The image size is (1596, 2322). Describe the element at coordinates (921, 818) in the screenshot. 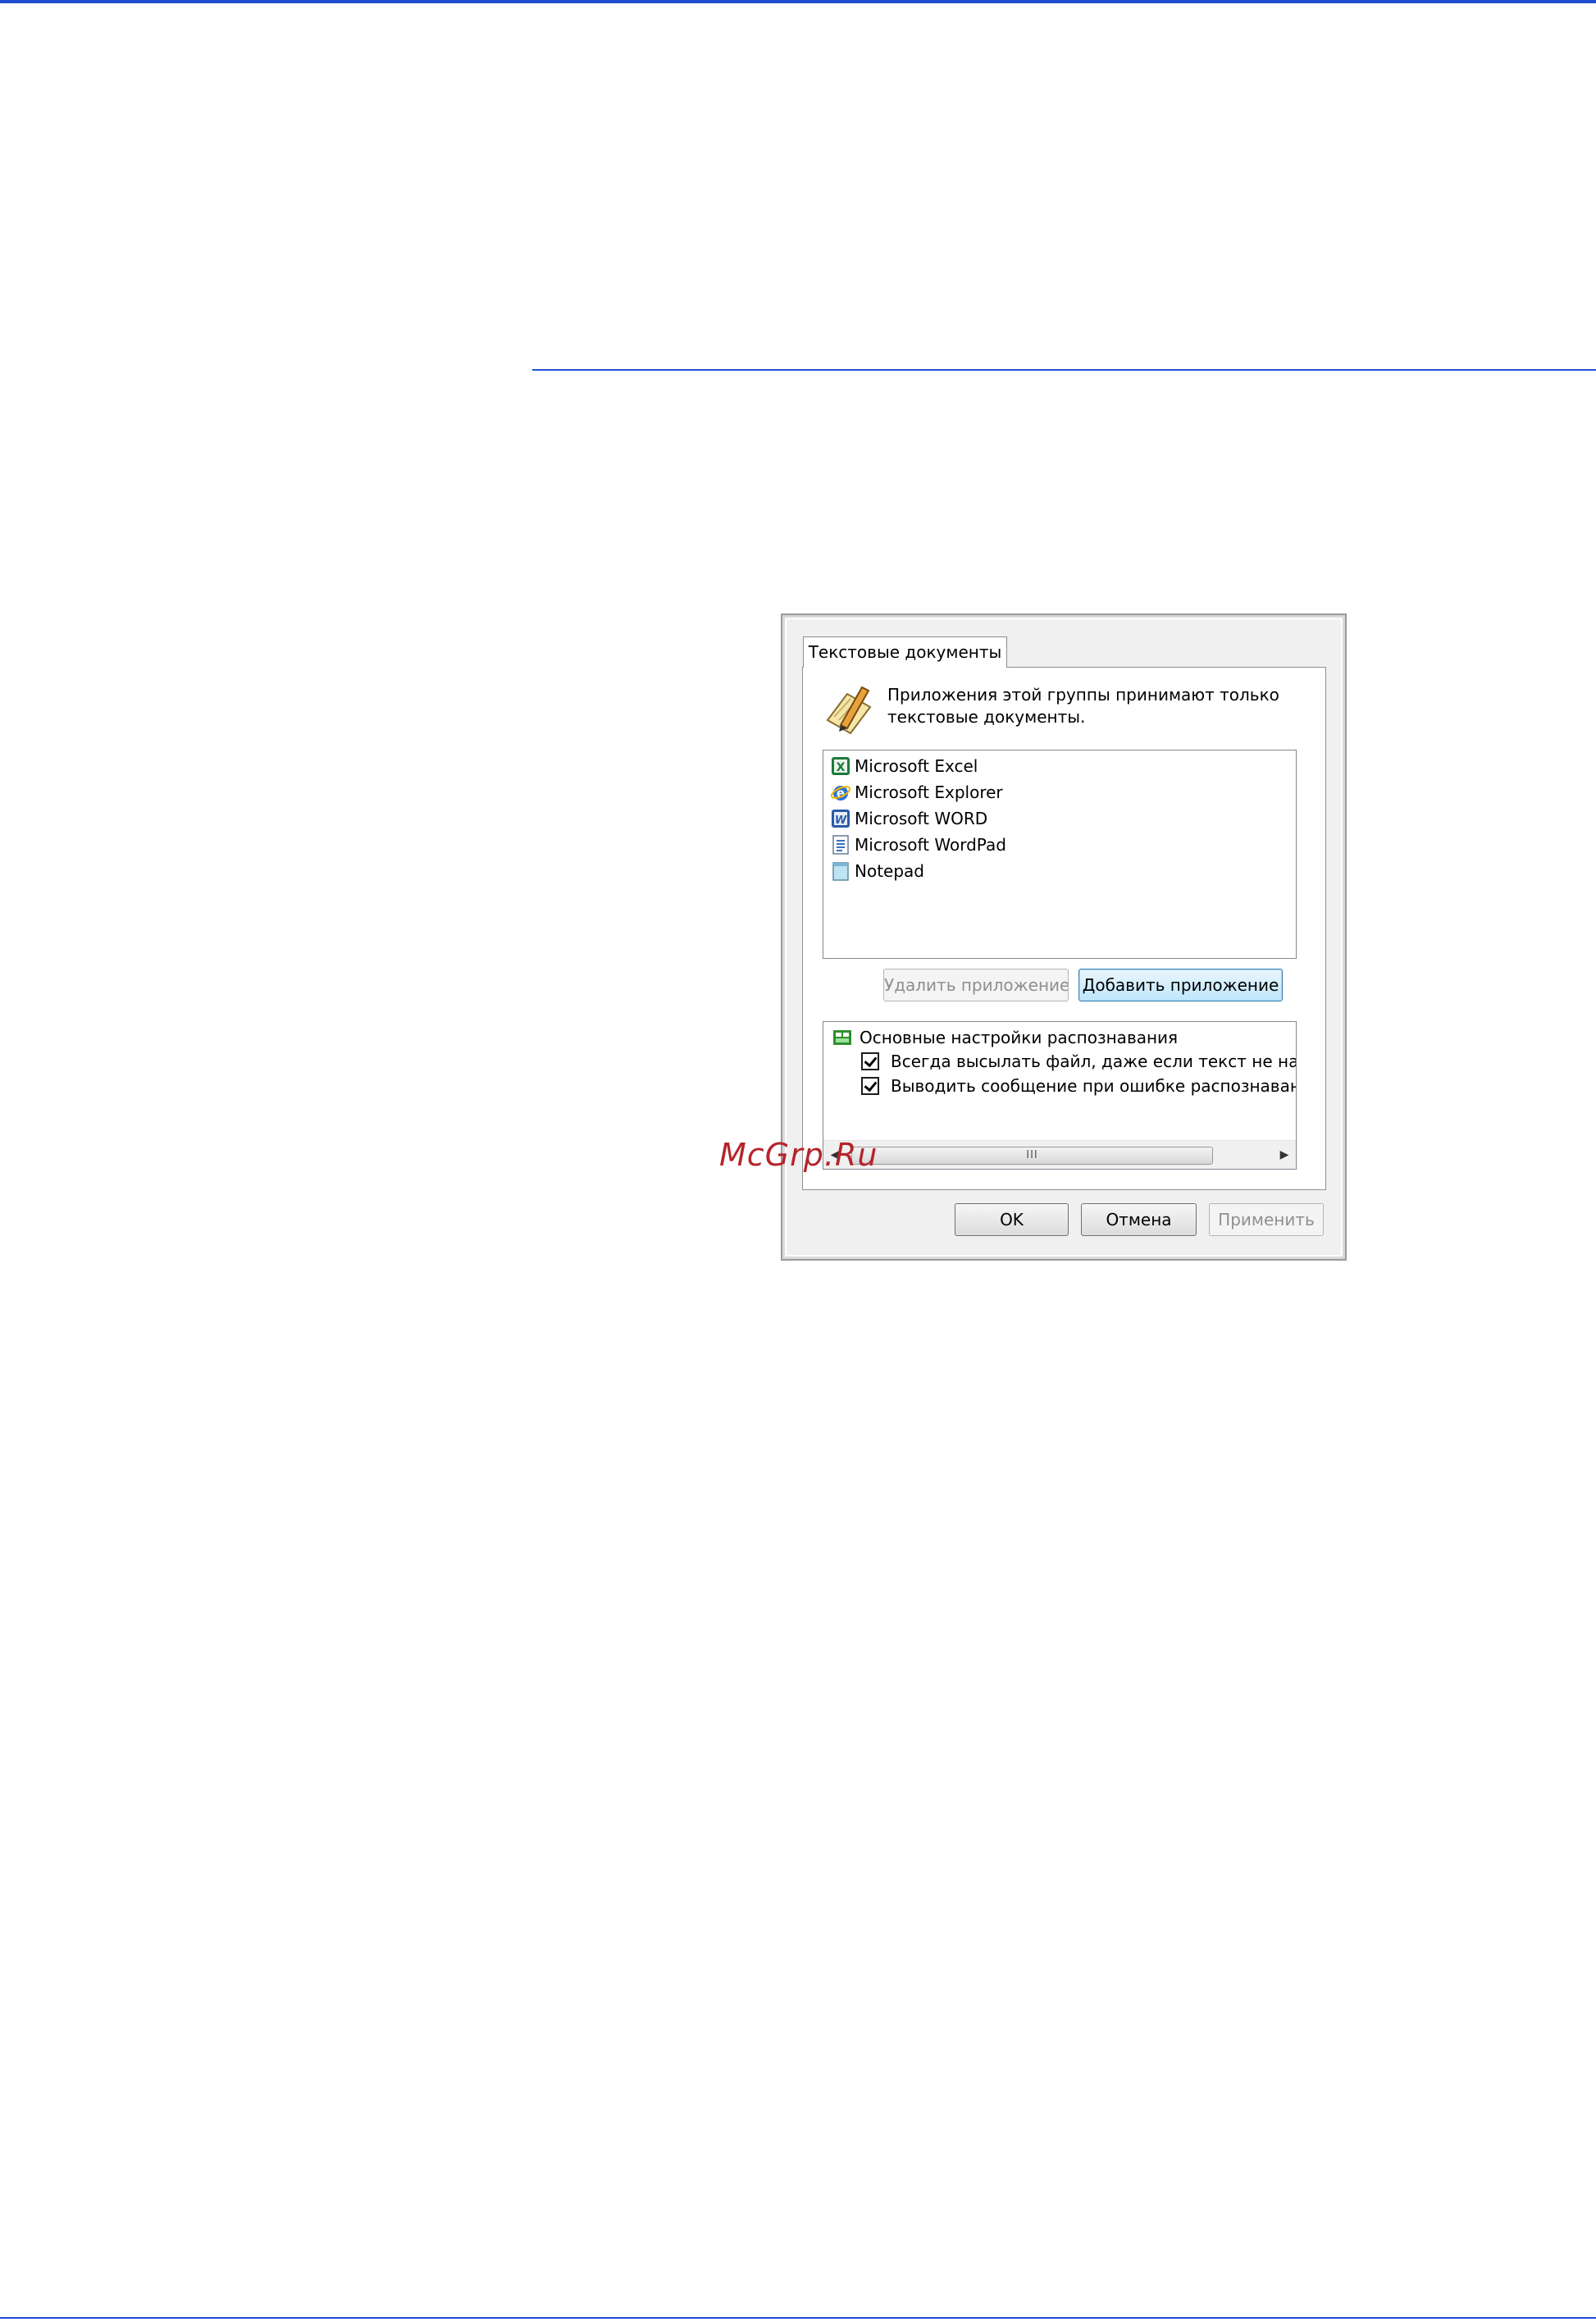

I see `list-item-label: Microsoft WORD` at that location.